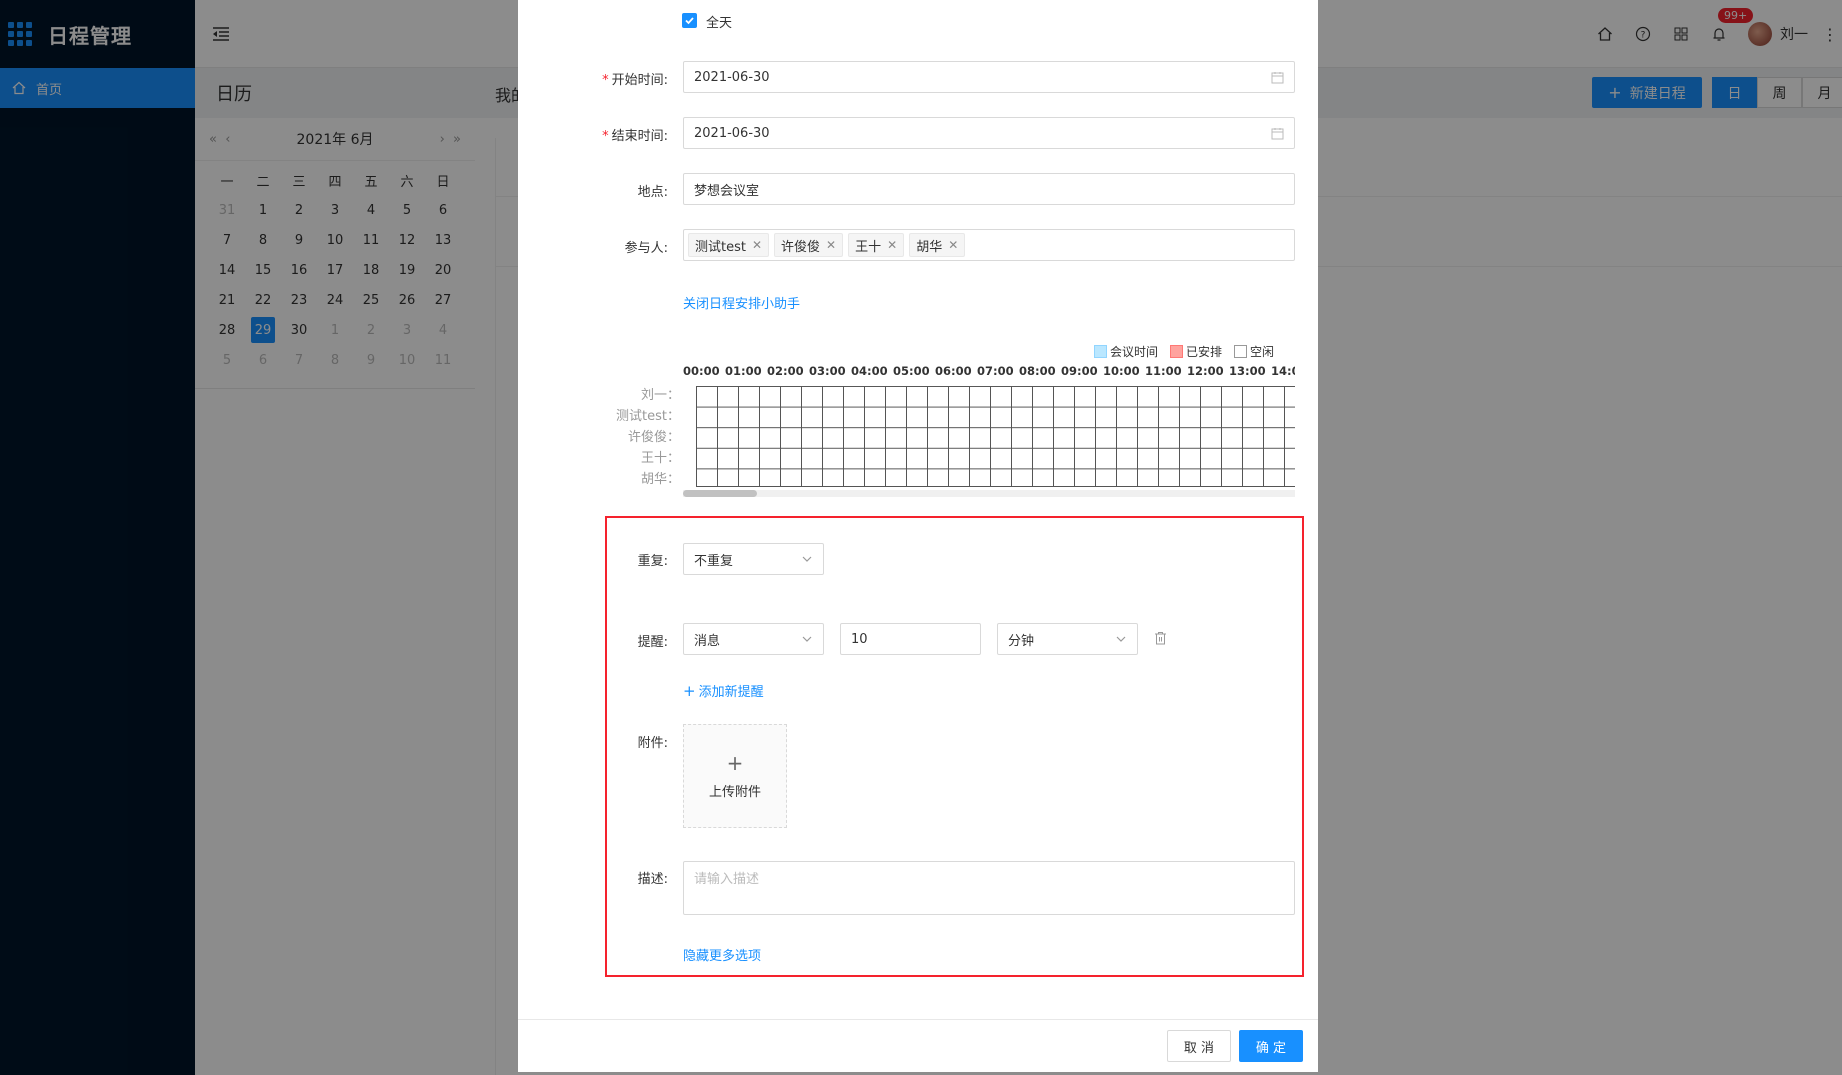  Describe the element at coordinates (635, 80) in the screenshot. I see `start-time-label: * 开始时间:` at that location.